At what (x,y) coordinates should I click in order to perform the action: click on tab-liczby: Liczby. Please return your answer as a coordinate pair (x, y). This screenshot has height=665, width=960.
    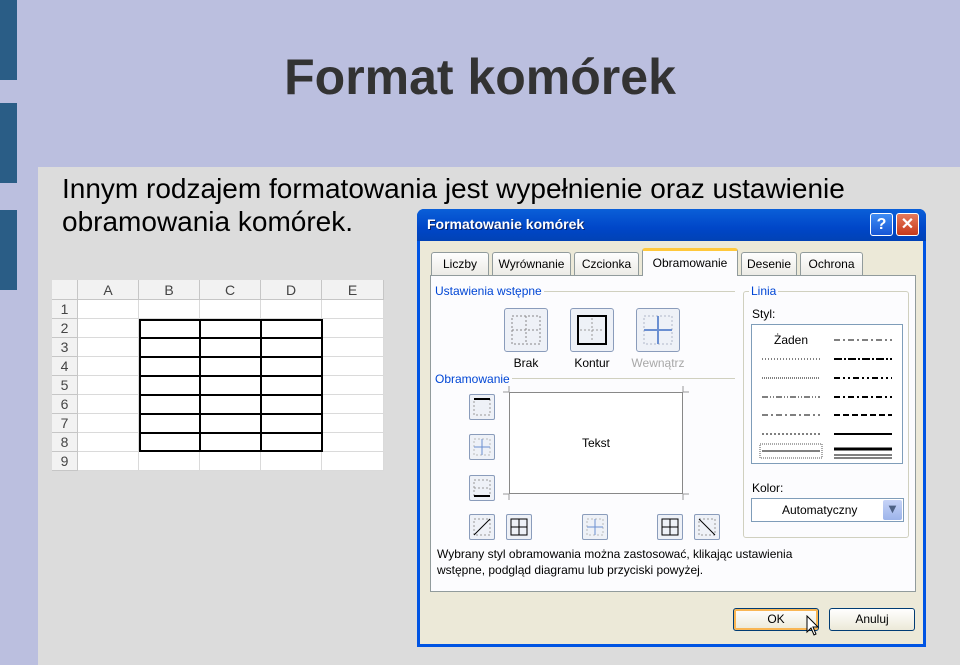
    Looking at the image, I should click on (460, 263).